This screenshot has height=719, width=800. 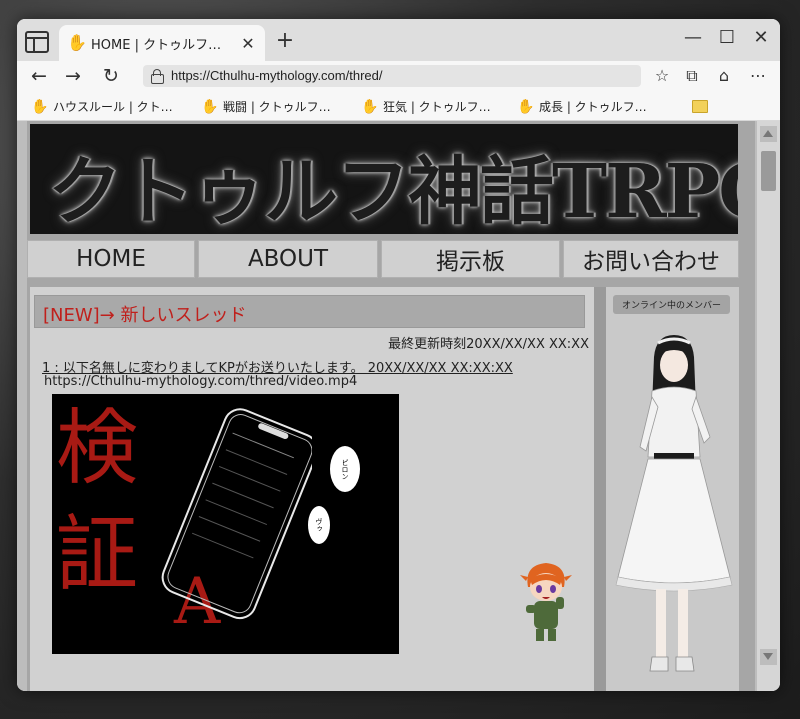 I want to click on title-bar: ✋ HOME | クトゥルフ… ✕ + — ☐ ✕, so click(x=398, y=40).